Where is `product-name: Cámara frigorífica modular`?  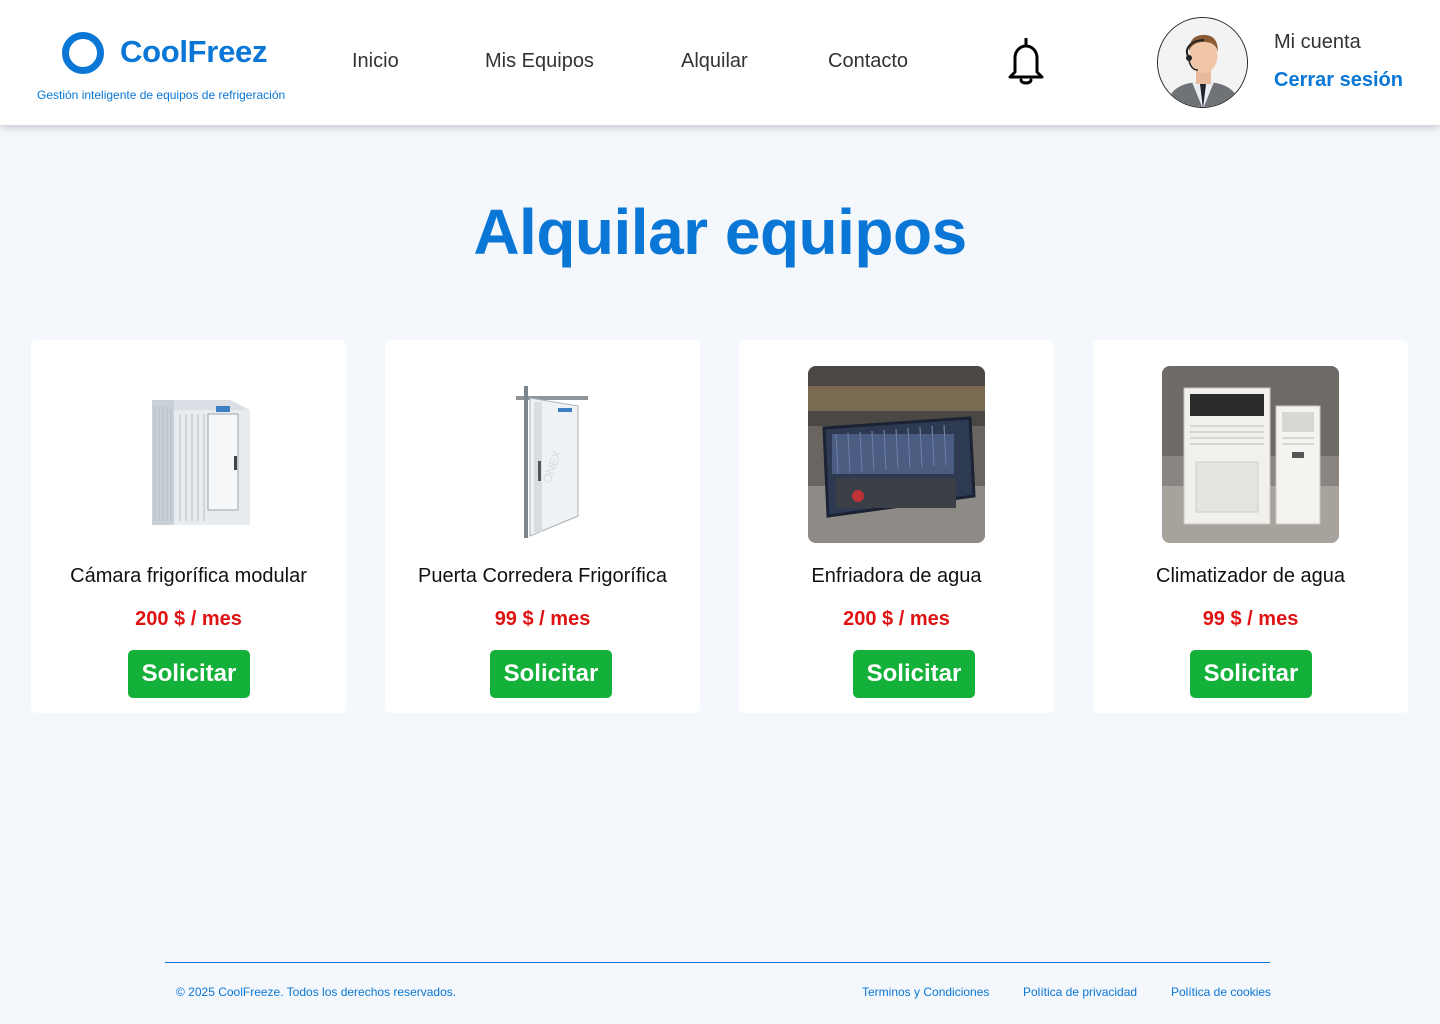 product-name: Cámara frigorífica modular is located at coordinates (188, 576).